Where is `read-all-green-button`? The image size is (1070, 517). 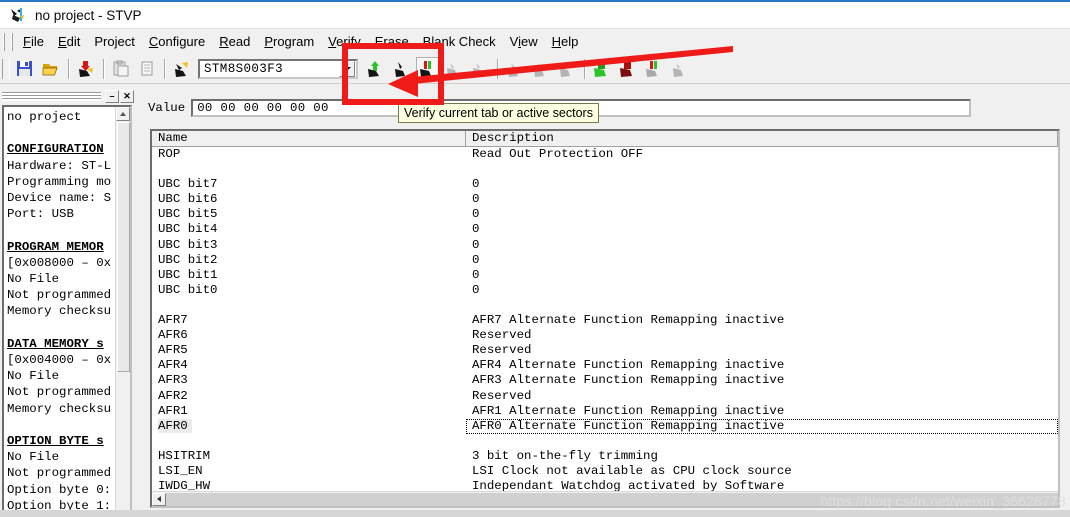
read-all-green-button is located at coordinates (602, 68).